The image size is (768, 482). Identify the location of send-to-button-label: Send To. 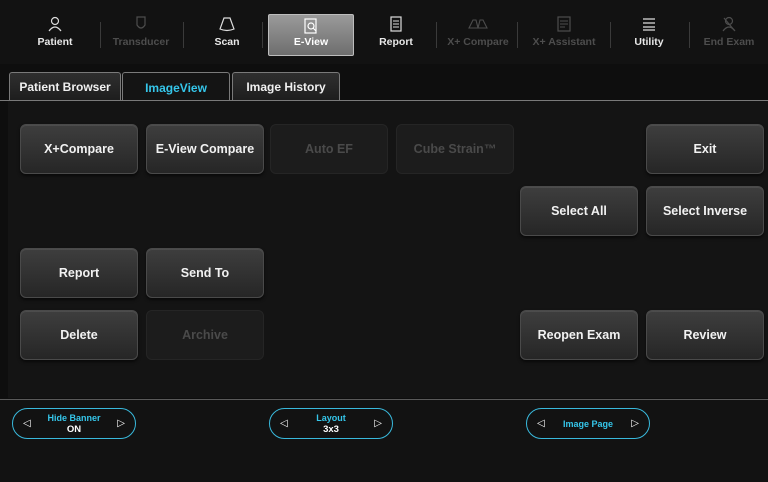
(205, 273).